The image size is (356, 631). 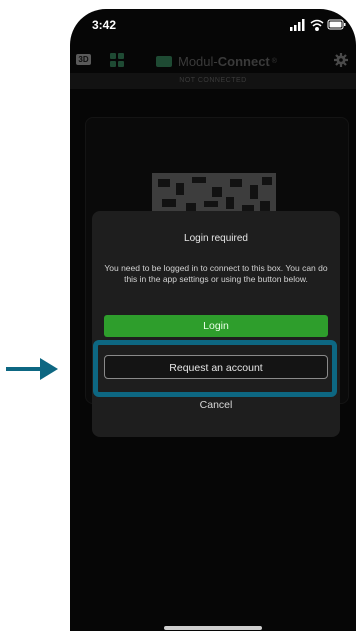 I want to click on brand-registered-mark: ®, so click(x=274, y=61).